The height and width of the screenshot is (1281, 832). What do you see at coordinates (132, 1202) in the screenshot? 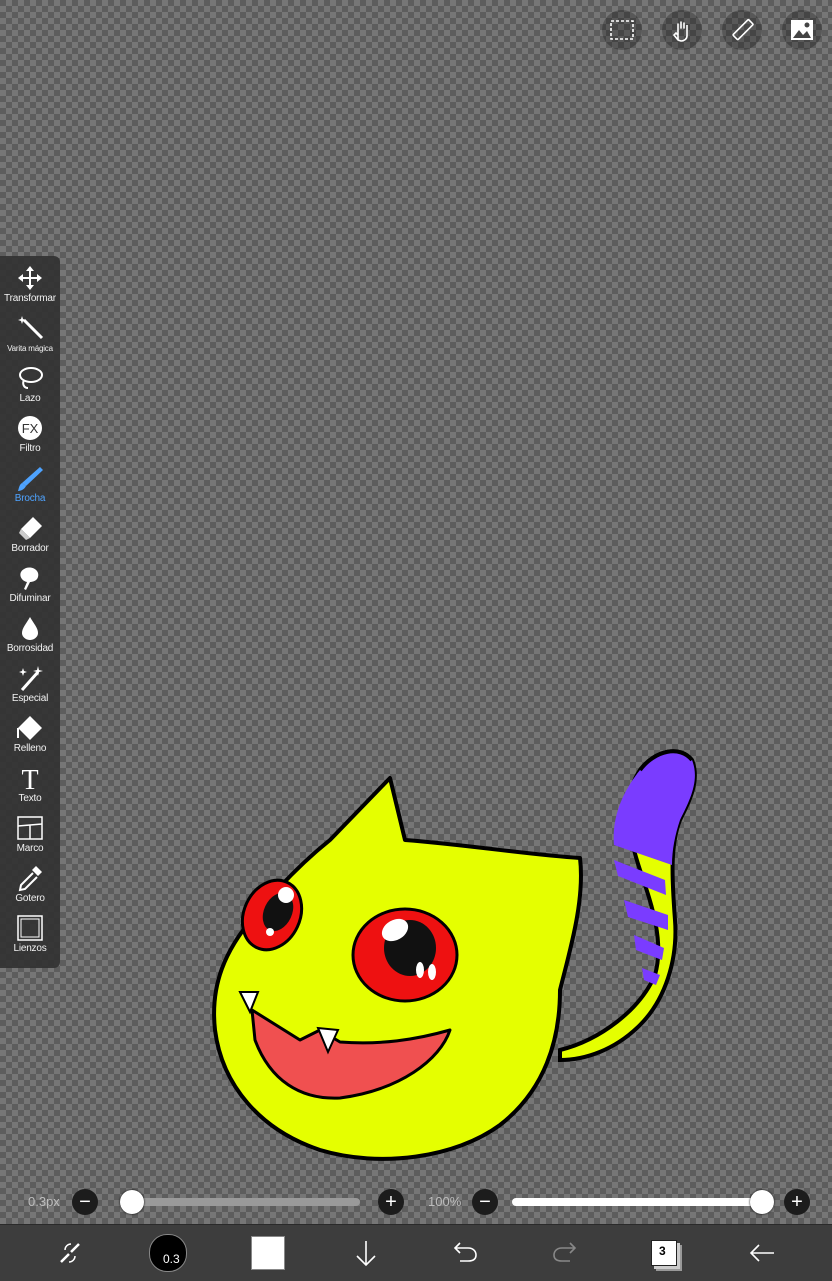
I see `size-slider-knob` at bounding box center [132, 1202].